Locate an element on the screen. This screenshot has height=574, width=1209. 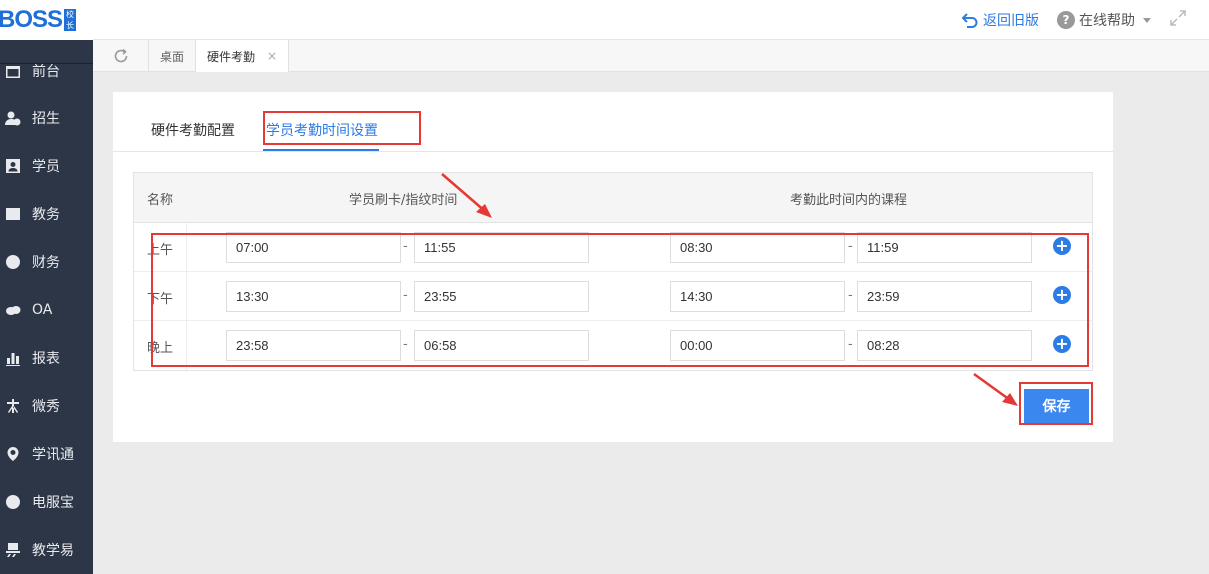
sidebar-nav: 前台 招生 学员 教务 财务 OA 报表 微秀 学讯通 电服宝 教学易 is located at coordinates (46, 311).